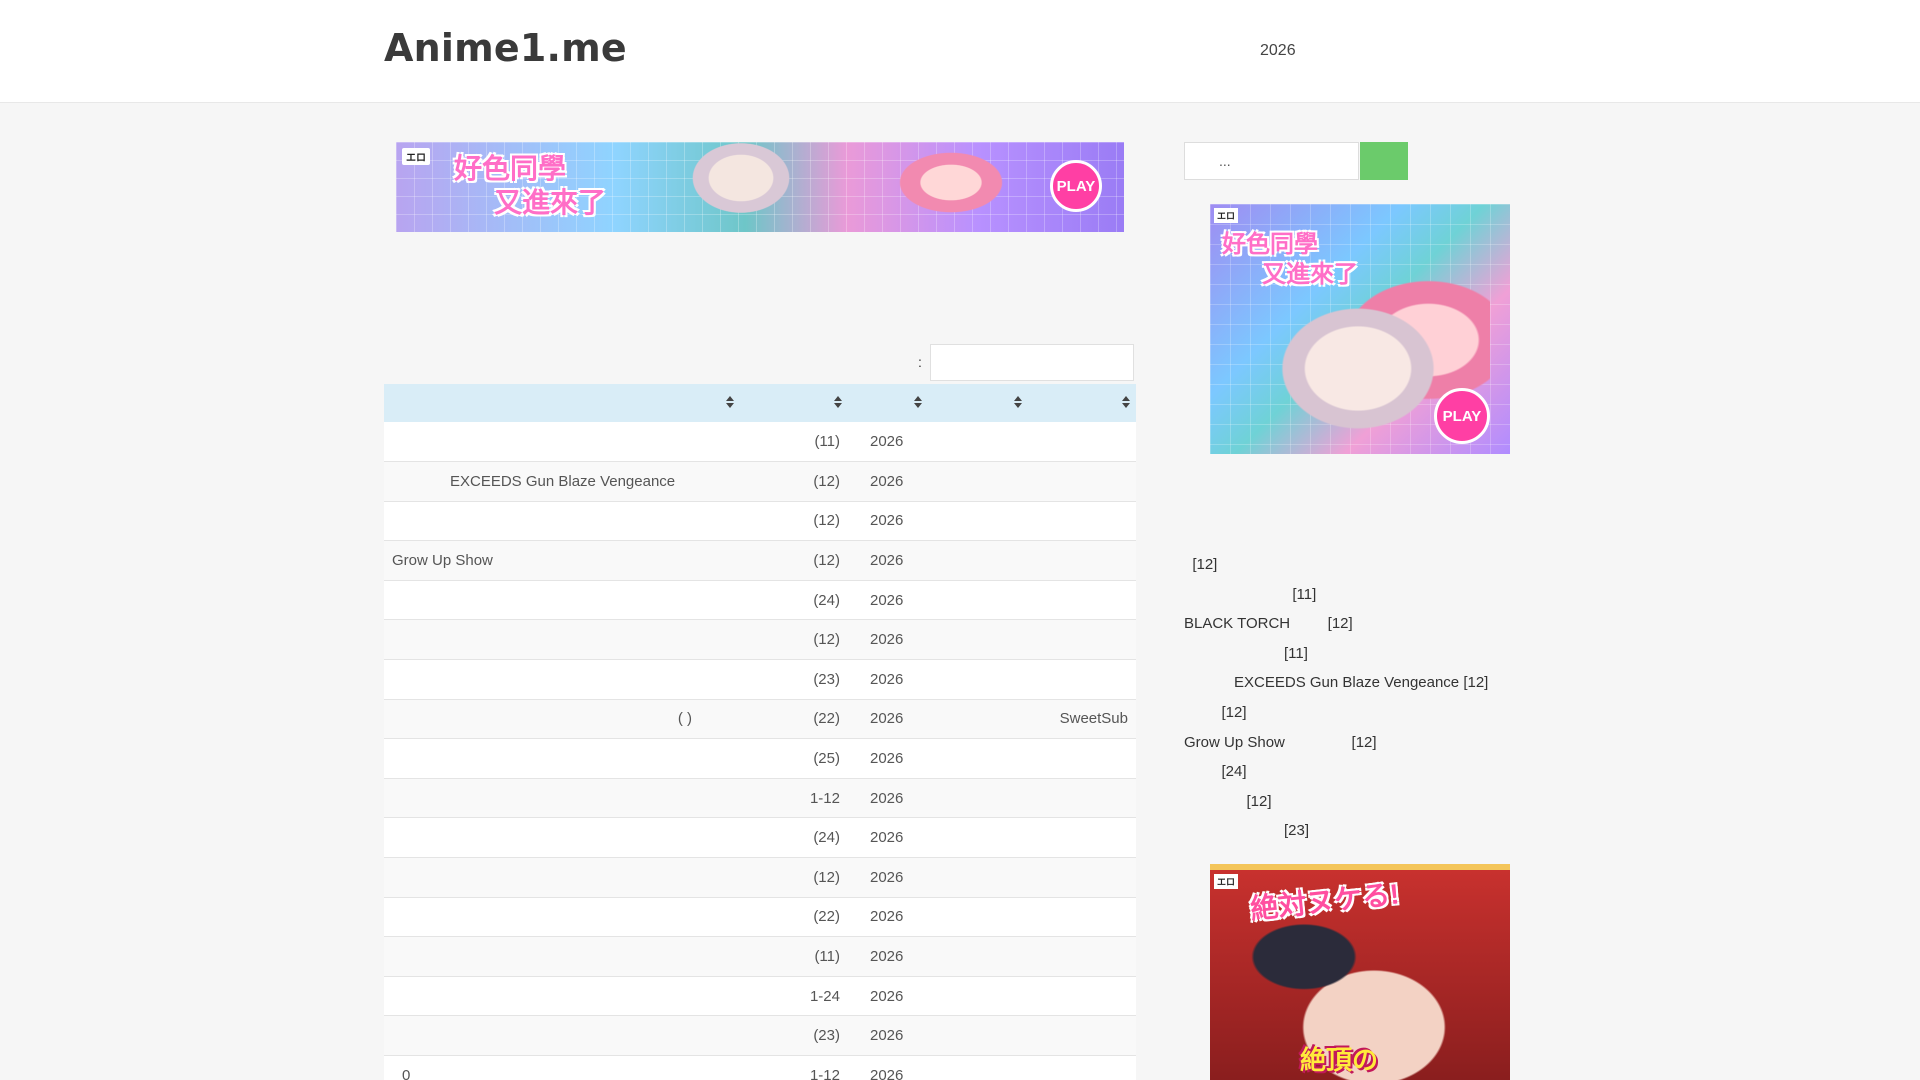  Describe the element at coordinates (1226, 881) in the screenshot. I see `sidebar-ad-2-tag: エロ` at that location.